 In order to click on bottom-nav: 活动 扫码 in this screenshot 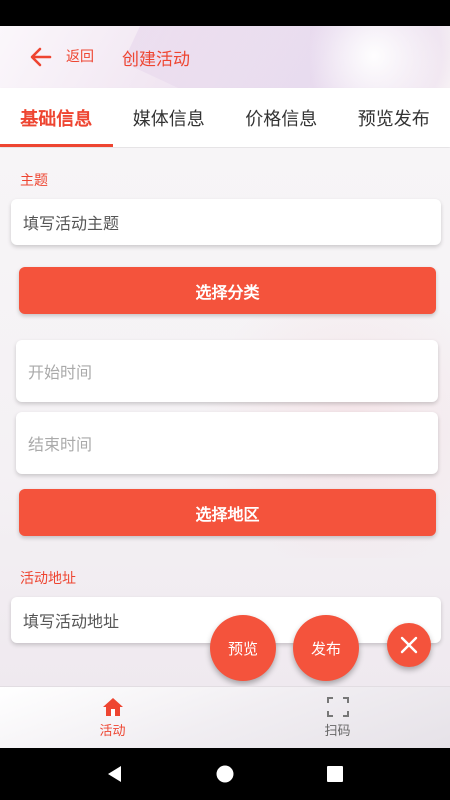, I will do `click(225, 717)`.